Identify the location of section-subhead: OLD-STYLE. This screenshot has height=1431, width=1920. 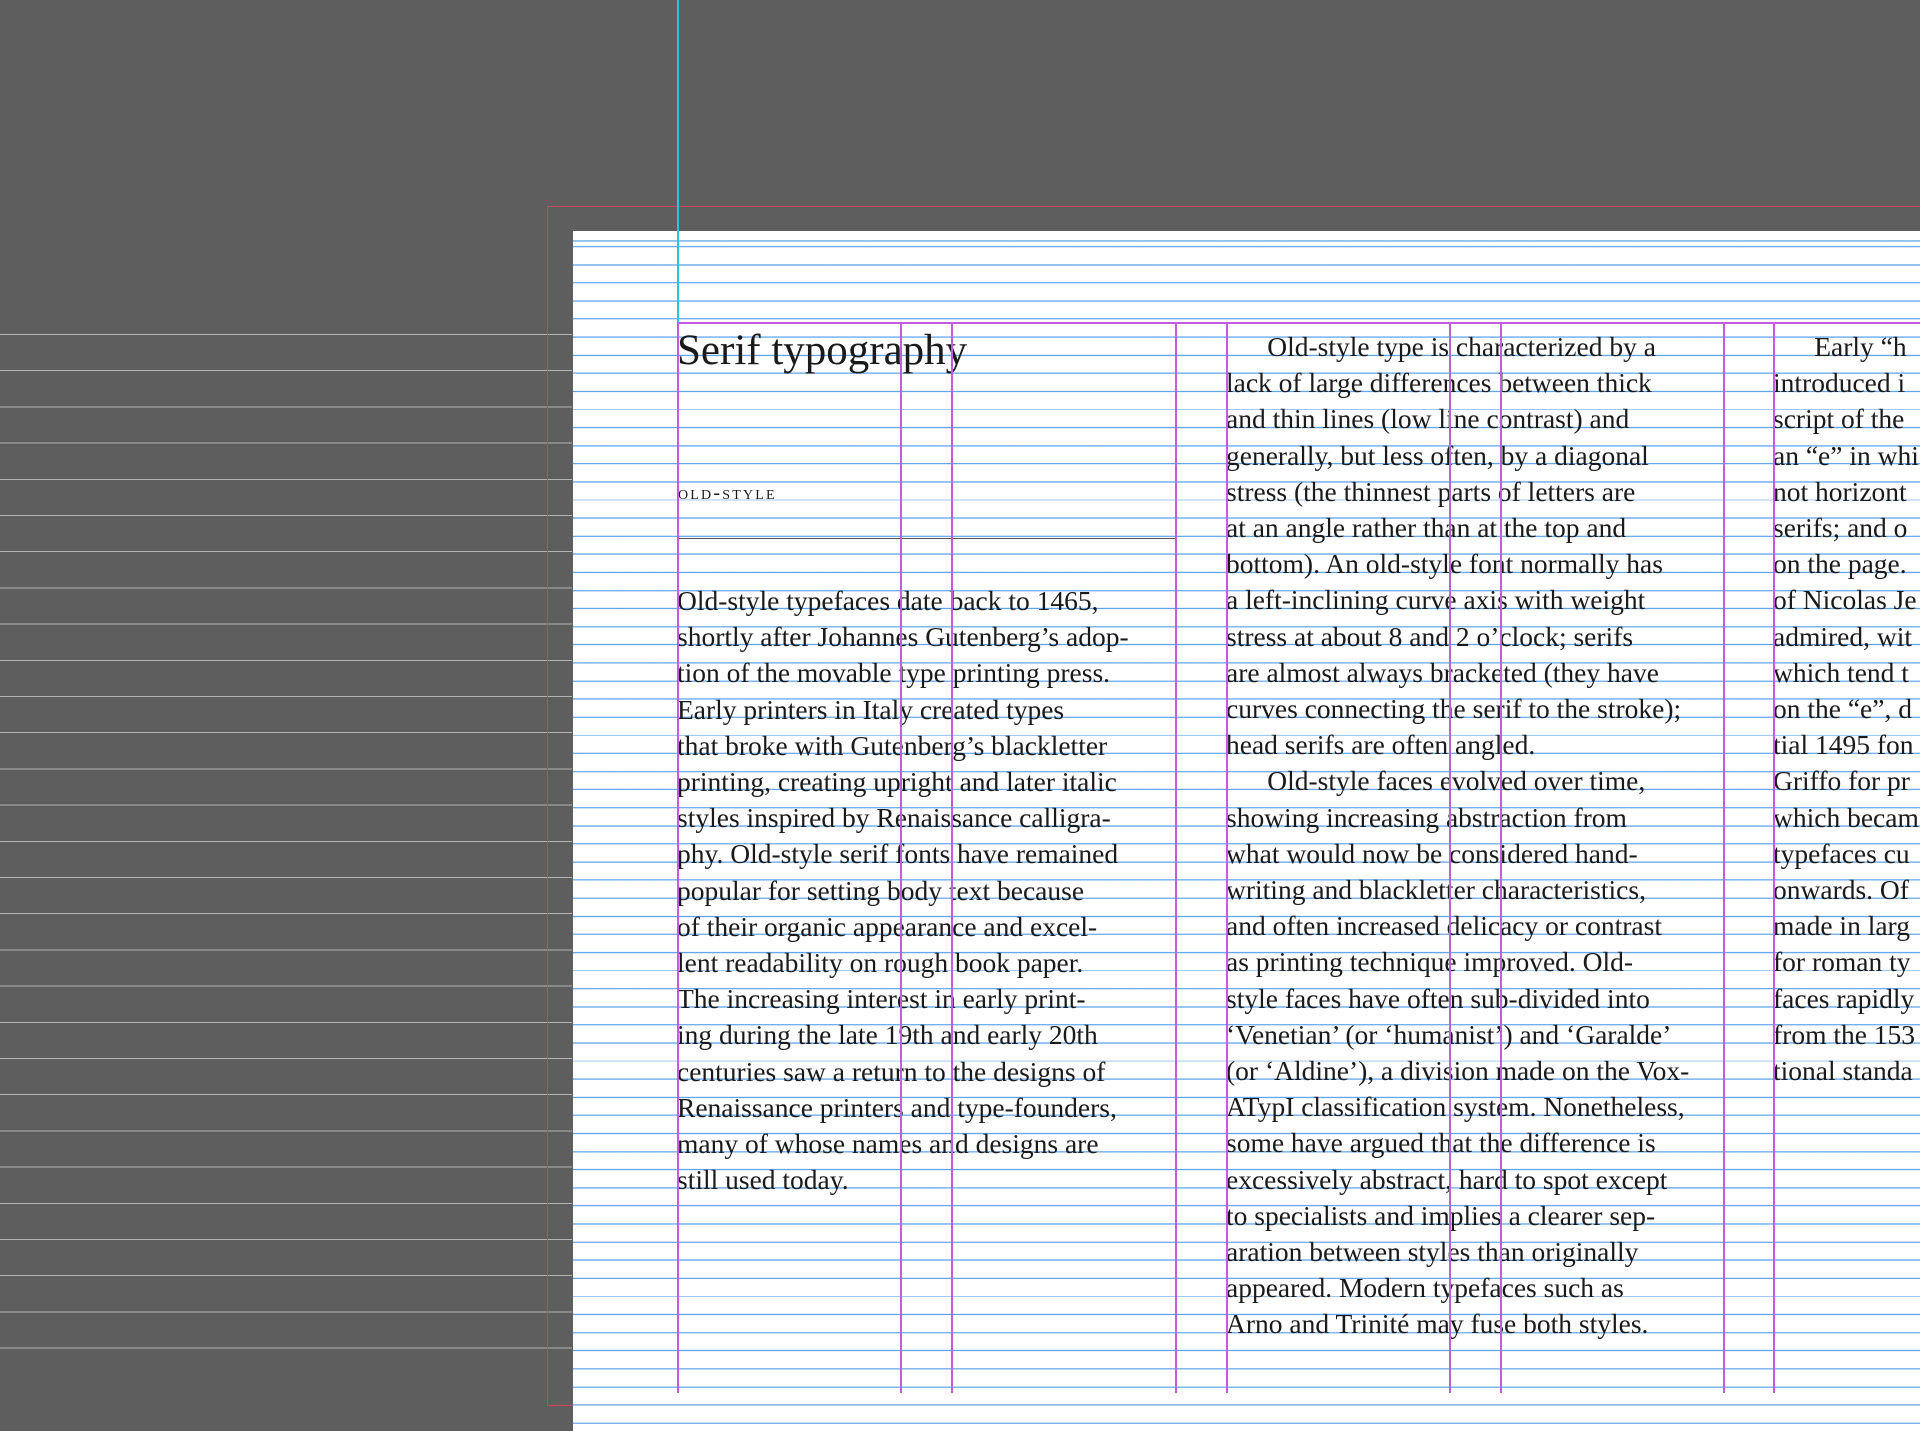
(727, 493).